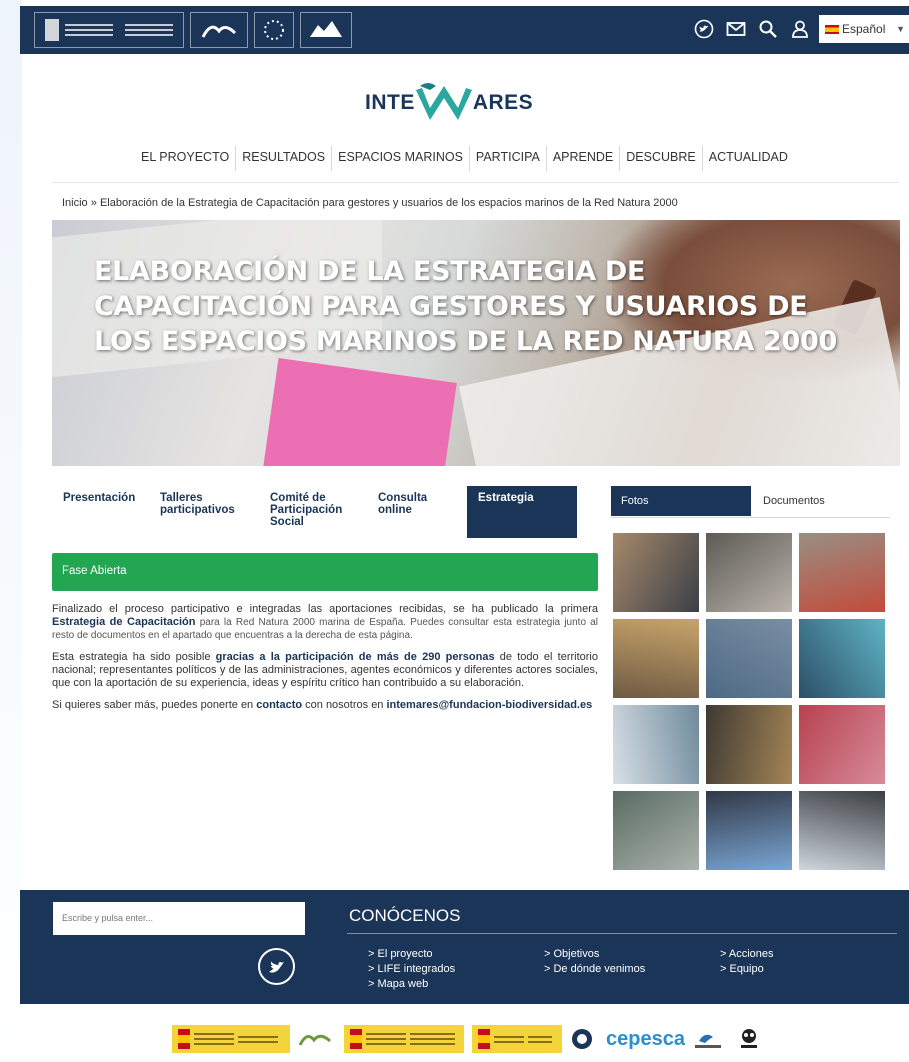 Image resolution: width=909 pixels, height=1062 pixels. Describe the element at coordinates (443, 101) in the screenshot. I see `wave-m-icon` at that location.